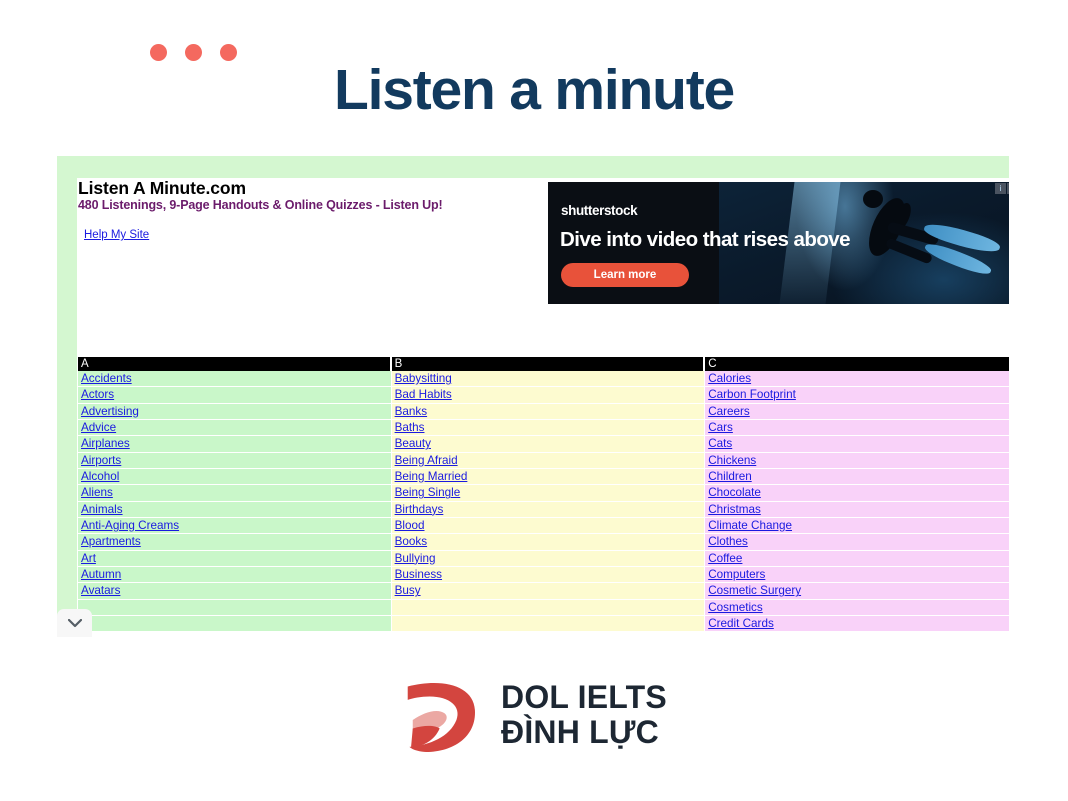 The width and height of the screenshot is (1068, 801). What do you see at coordinates (741, 623) in the screenshot?
I see `topic-link: Credit Cards` at bounding box center [741, 623].